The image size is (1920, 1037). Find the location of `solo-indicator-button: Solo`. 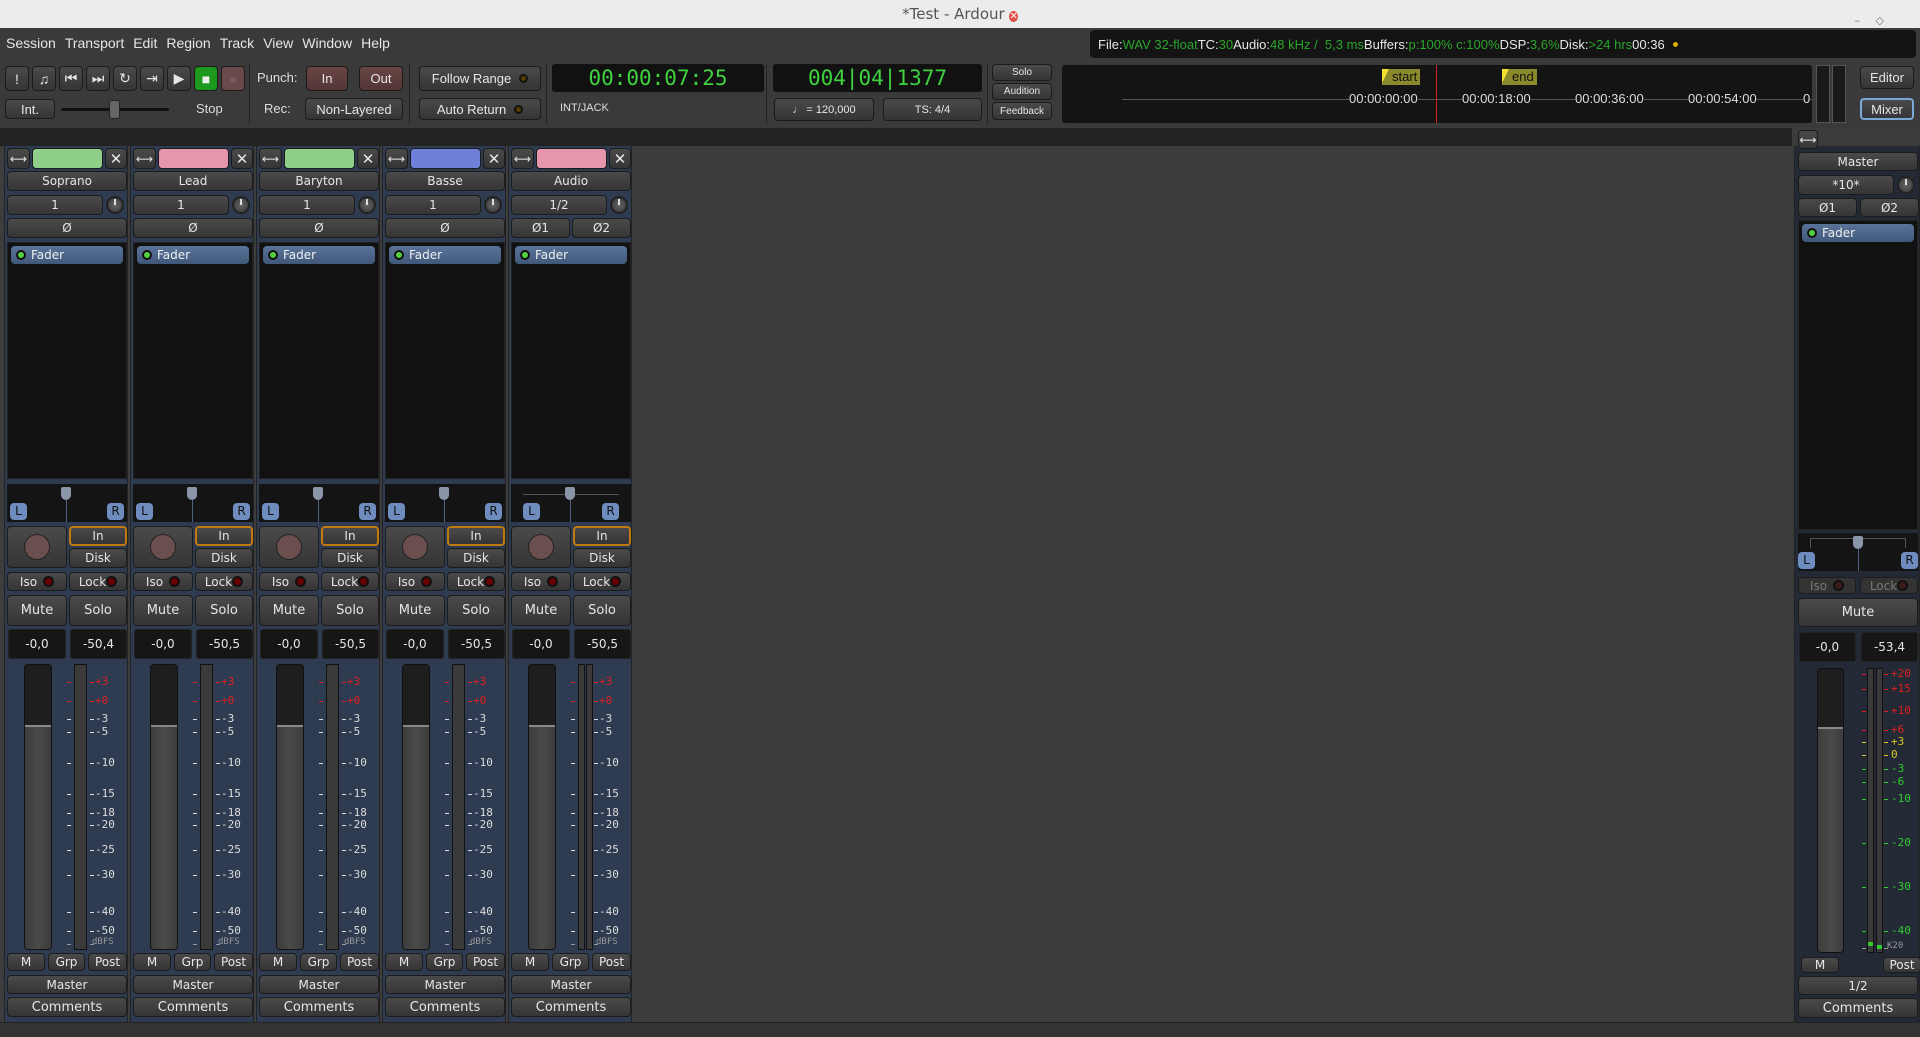

solo-indicator-button: Solo is located at coordinates (1022, 72).